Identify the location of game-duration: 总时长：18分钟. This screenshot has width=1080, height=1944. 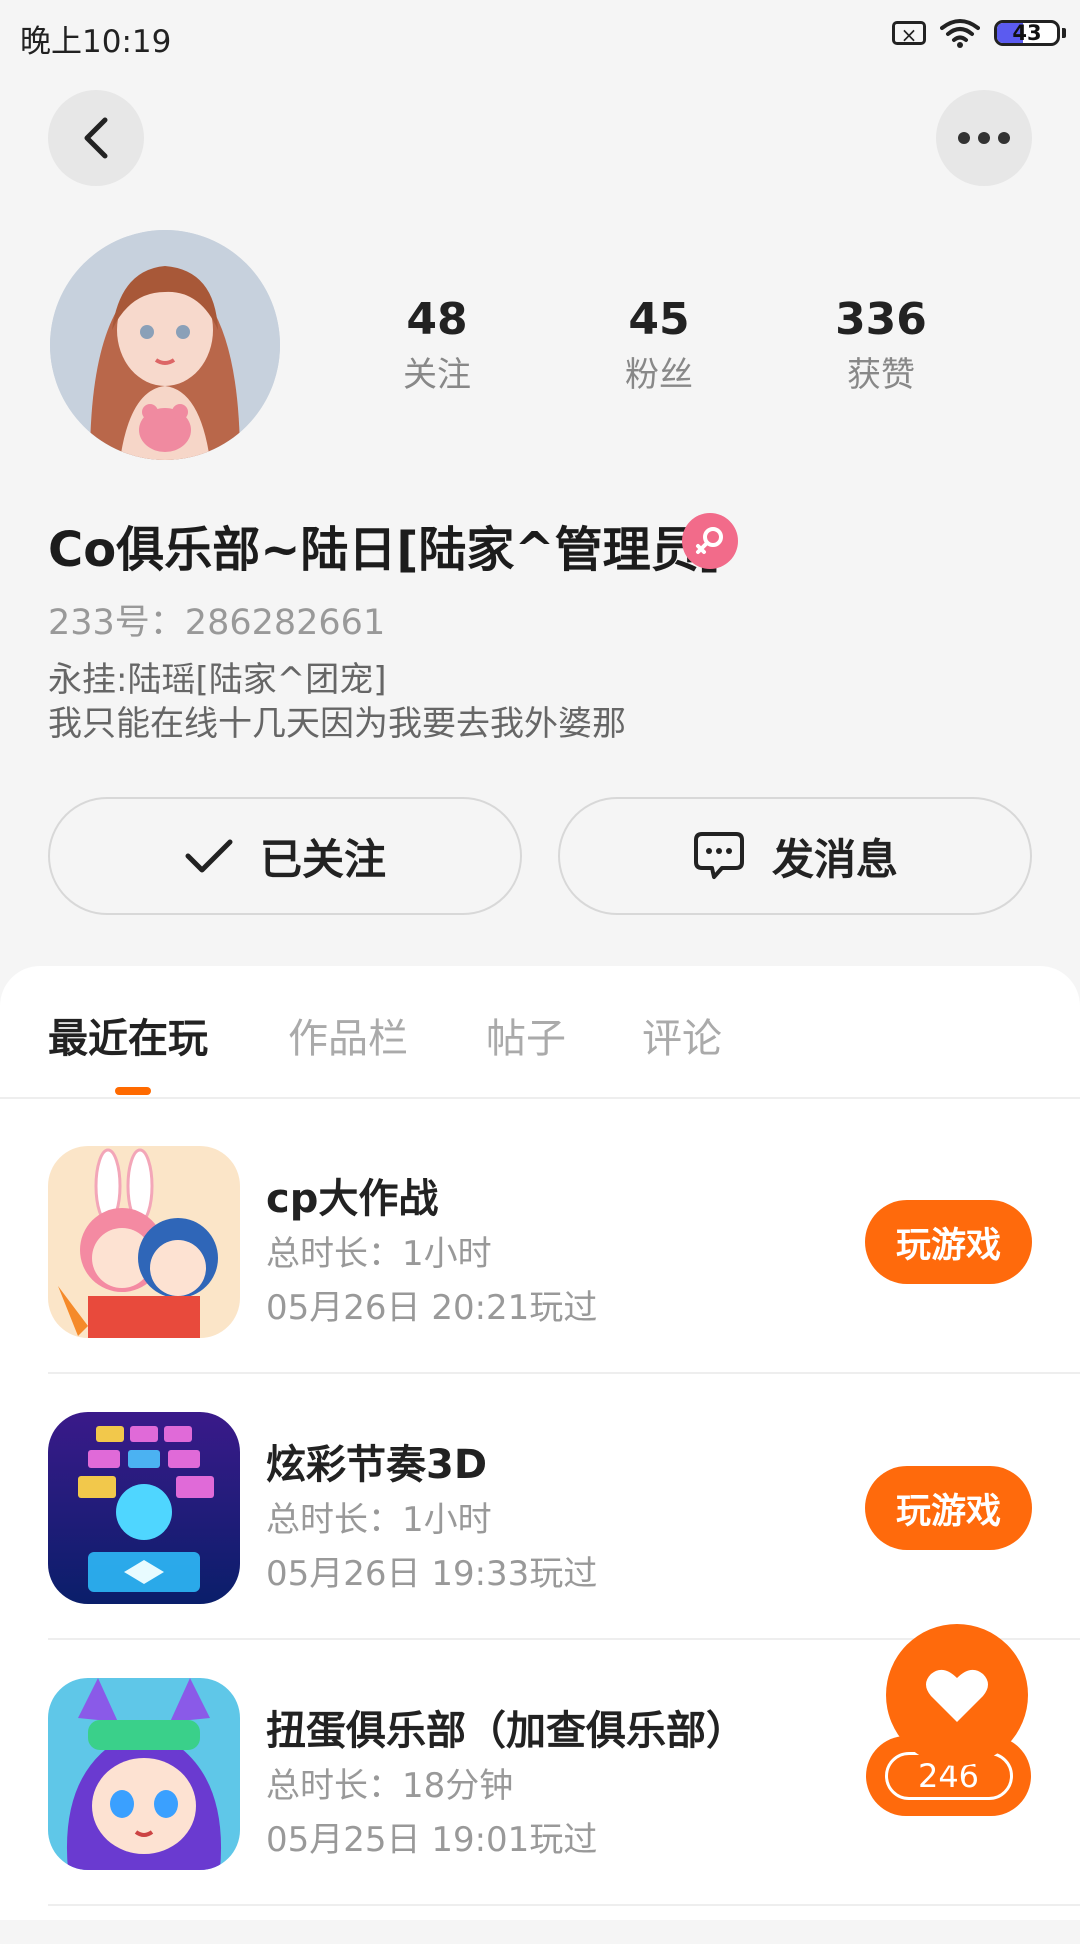
(390, 1786).